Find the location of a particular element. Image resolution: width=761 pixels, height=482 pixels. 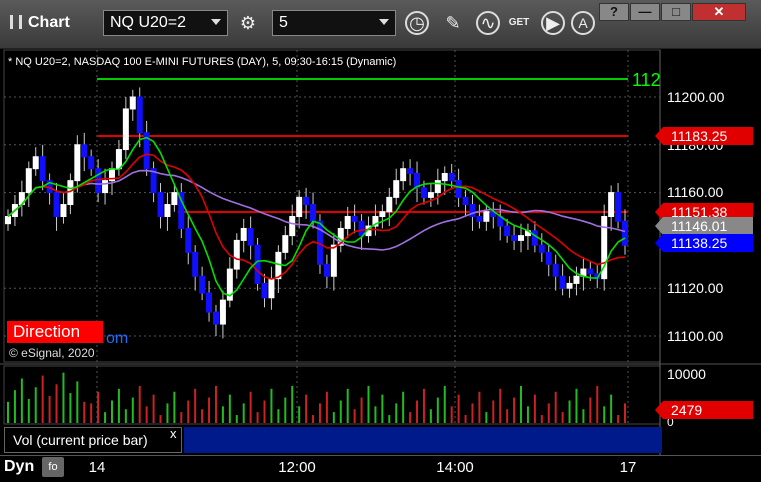

volume-study-label: Vol (current price bar) is located at coordinates (93, 440).